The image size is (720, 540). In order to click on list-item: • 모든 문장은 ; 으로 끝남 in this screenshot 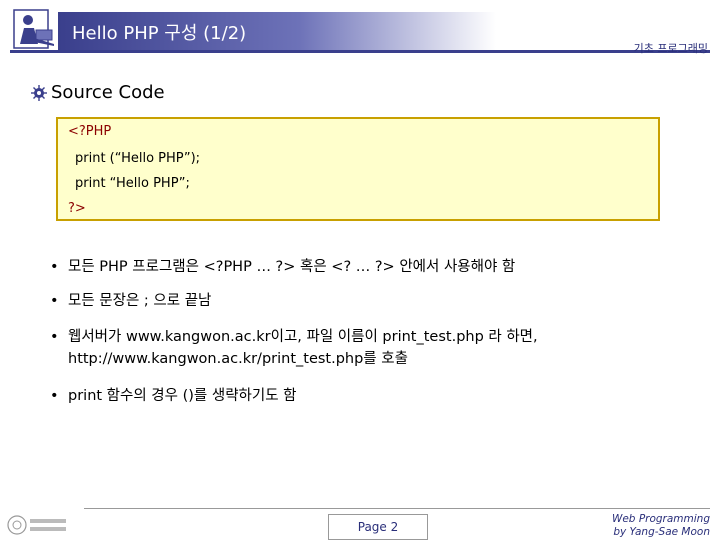, I will do `click(130, 301)`.